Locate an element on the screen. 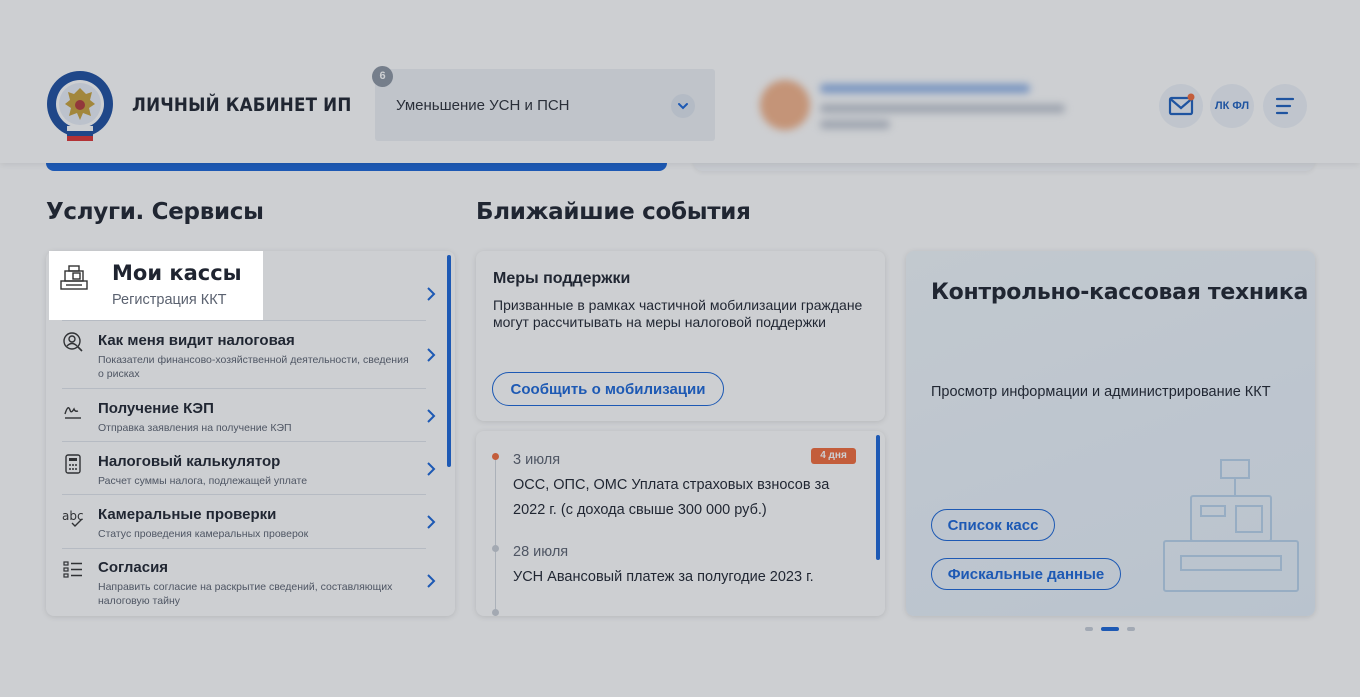 The width and height of the screenshot is (1360, 697). service-subtitle: Расчет суммы налога, подлежащей уплате is located at coordinates (203, 481).